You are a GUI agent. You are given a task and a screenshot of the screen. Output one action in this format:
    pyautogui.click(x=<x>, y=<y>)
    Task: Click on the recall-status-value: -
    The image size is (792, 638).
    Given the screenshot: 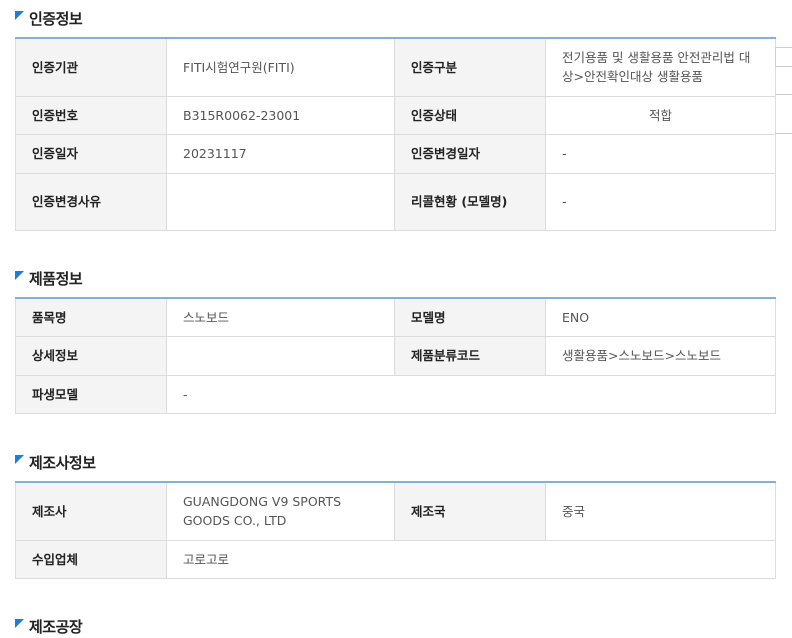 What is the action you would take?
    pyautogui.click(x=660, y=201)
    